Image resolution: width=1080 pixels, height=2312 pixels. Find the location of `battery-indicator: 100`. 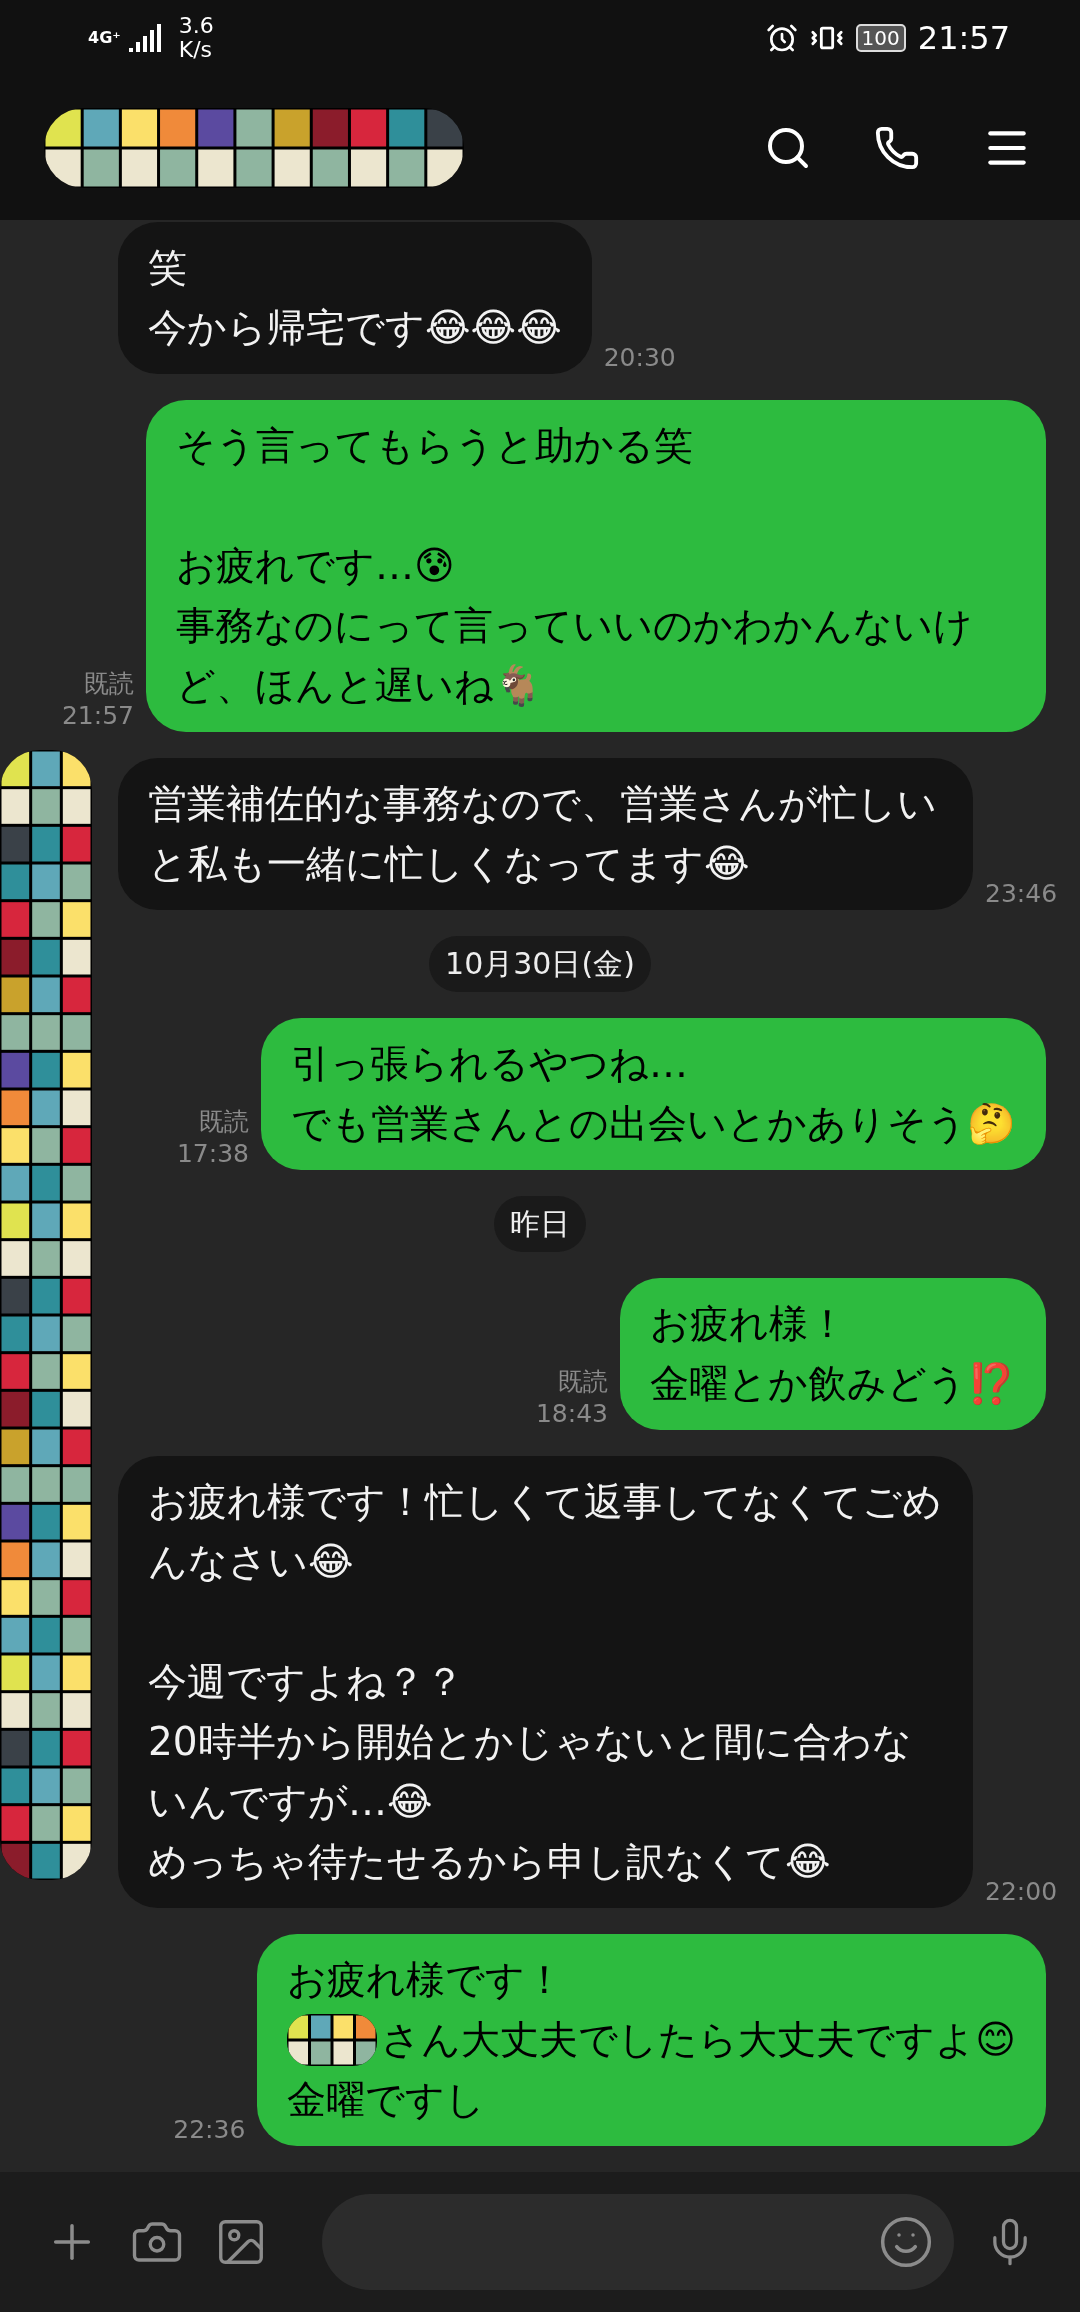

battery-indicator: 100 is located at coordinates (880, 37).